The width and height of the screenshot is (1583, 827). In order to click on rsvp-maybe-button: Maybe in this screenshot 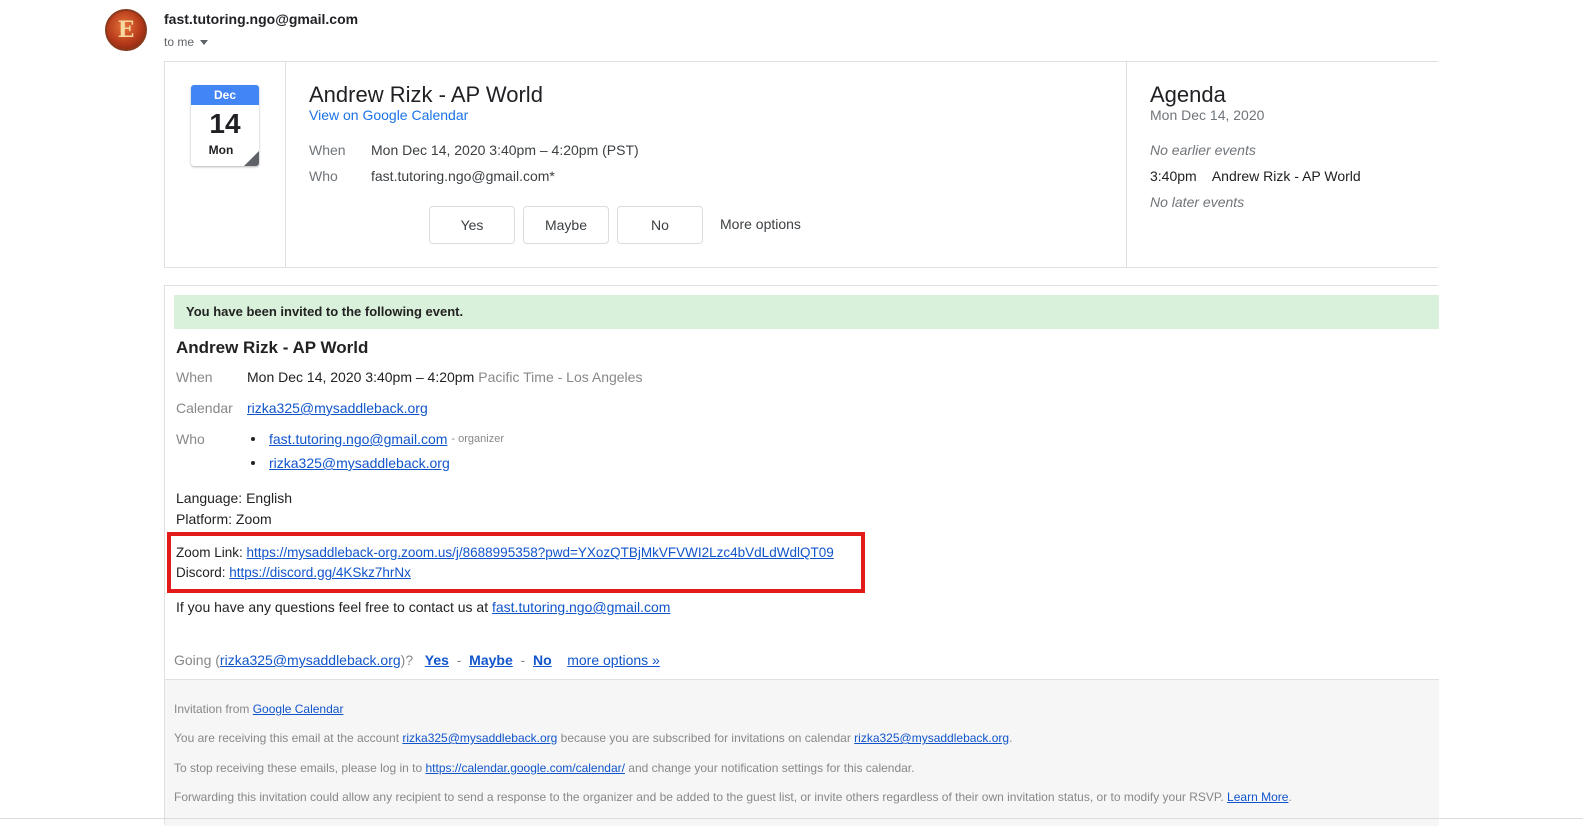, I will do `click(566, 225)`.